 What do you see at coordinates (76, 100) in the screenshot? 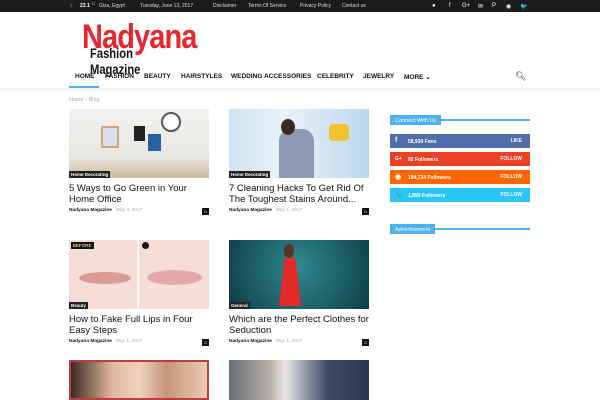
I see `breadcrumb-home: Home` at bounding box center [76, 100].